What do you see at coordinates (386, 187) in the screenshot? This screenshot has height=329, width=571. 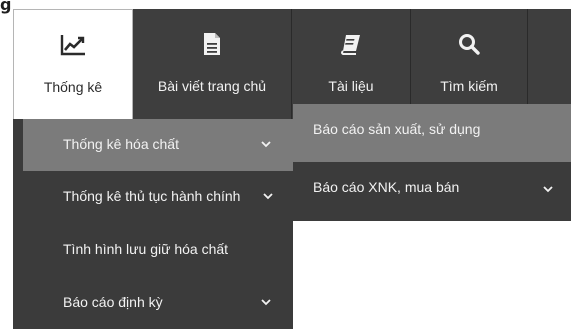 I see `flyout-item-label: Báo cáo XNK, mua bán` at bounding box center [386, 187].